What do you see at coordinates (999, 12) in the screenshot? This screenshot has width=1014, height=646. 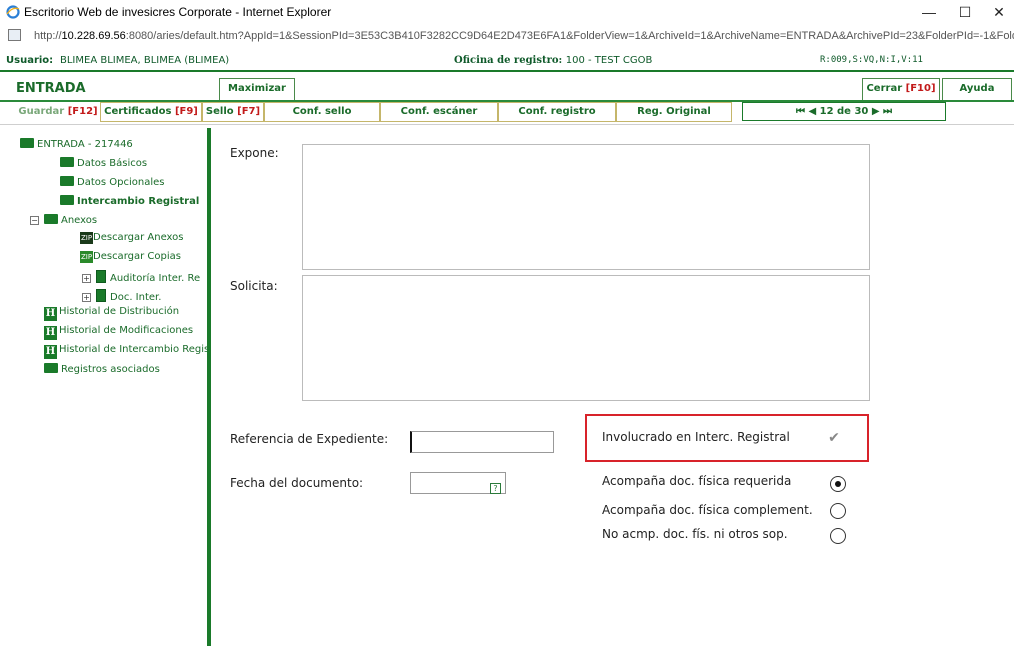 I see `close-button: ✕` at bounding box center [999, 12].